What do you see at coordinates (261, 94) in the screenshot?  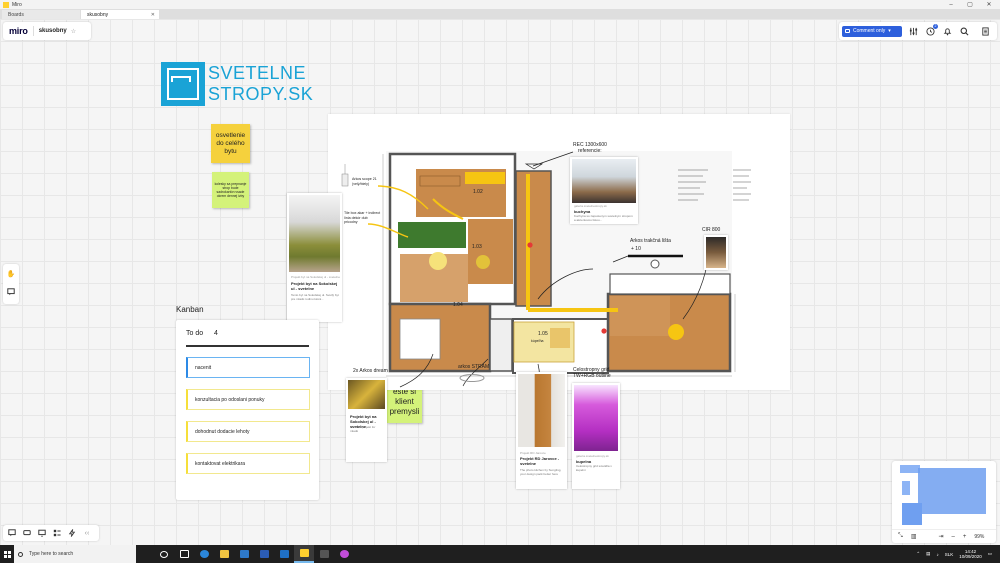 I see `logo-line-2: STROPY.SK` at bounding box center [261, 94].